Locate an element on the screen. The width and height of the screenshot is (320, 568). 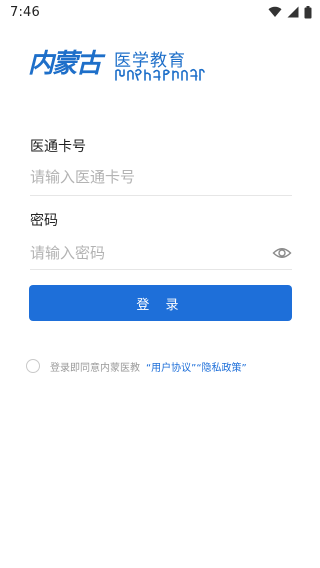
status-icons is located at coordinates (290, 12).